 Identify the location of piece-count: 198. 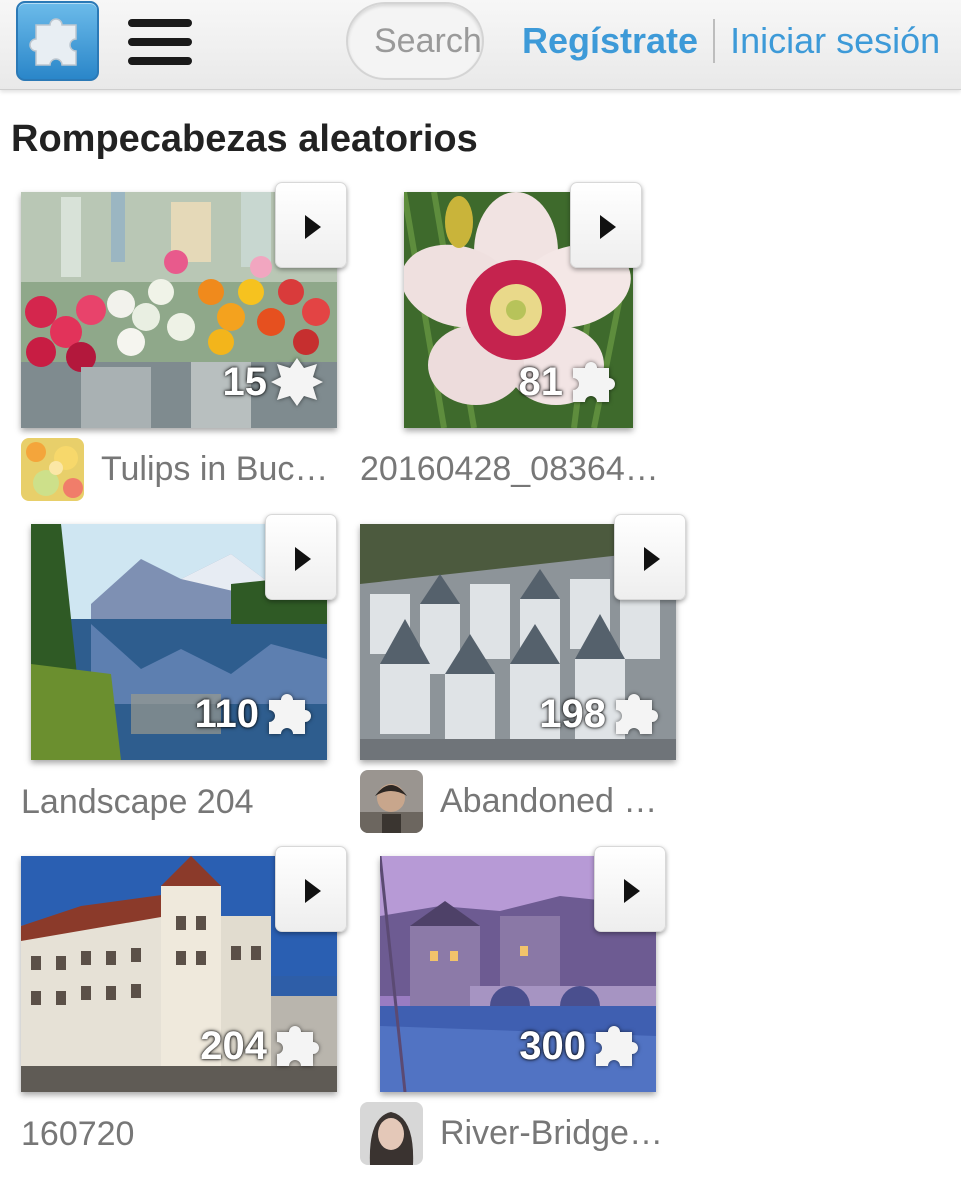
(600, 714).